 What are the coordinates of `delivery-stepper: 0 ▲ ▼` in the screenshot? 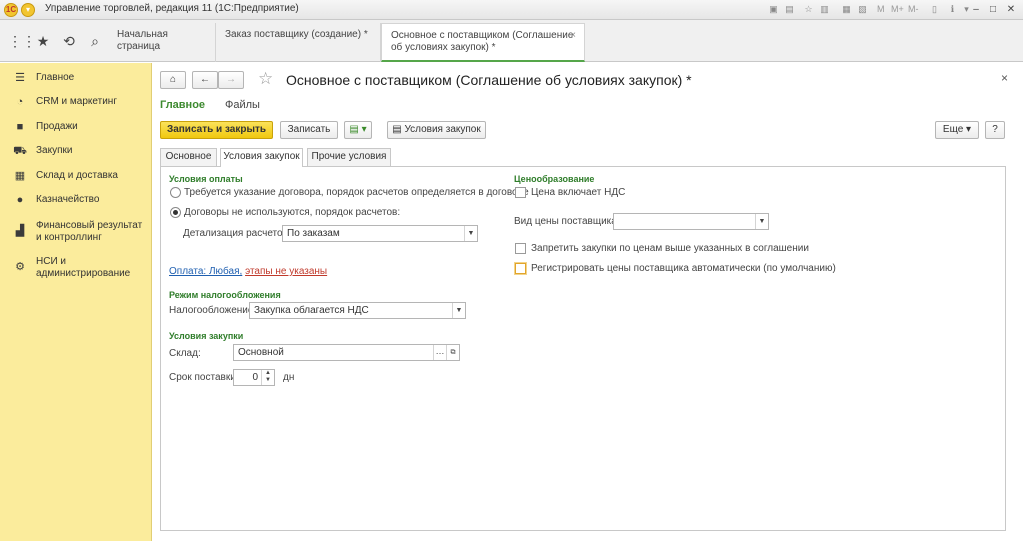 It's located at (254, 377).